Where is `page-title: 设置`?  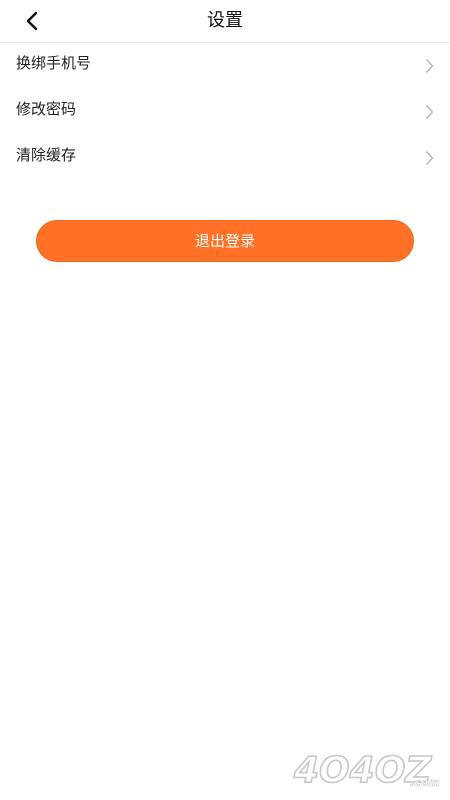
page-title: 设置 is located at coordinates (225, 20).